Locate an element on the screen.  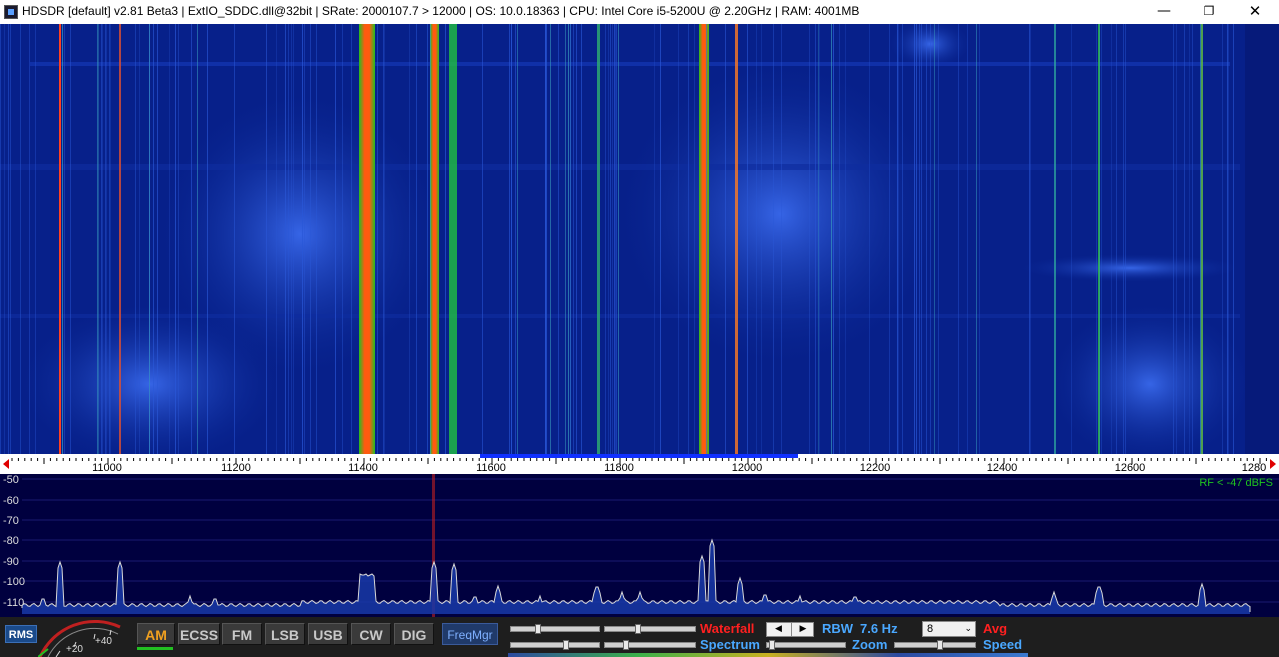
waterfall-carrier is located at coordinates (60, 239).